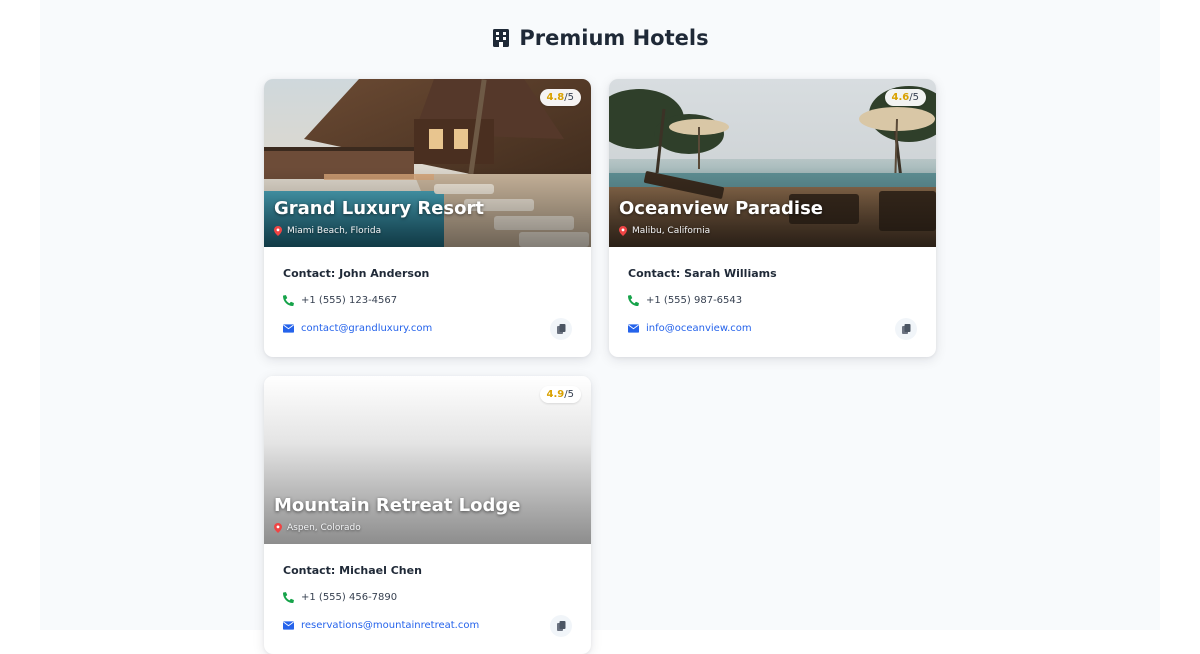  I want to click on hotel-location-text: Miami Beach, Florida, so click(334, 231).